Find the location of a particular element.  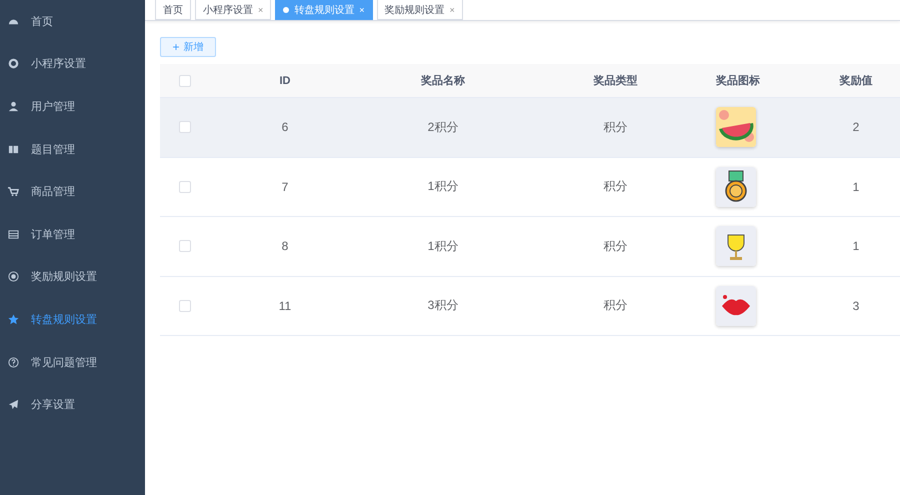

user-icon is located at coordinates (13, 106).